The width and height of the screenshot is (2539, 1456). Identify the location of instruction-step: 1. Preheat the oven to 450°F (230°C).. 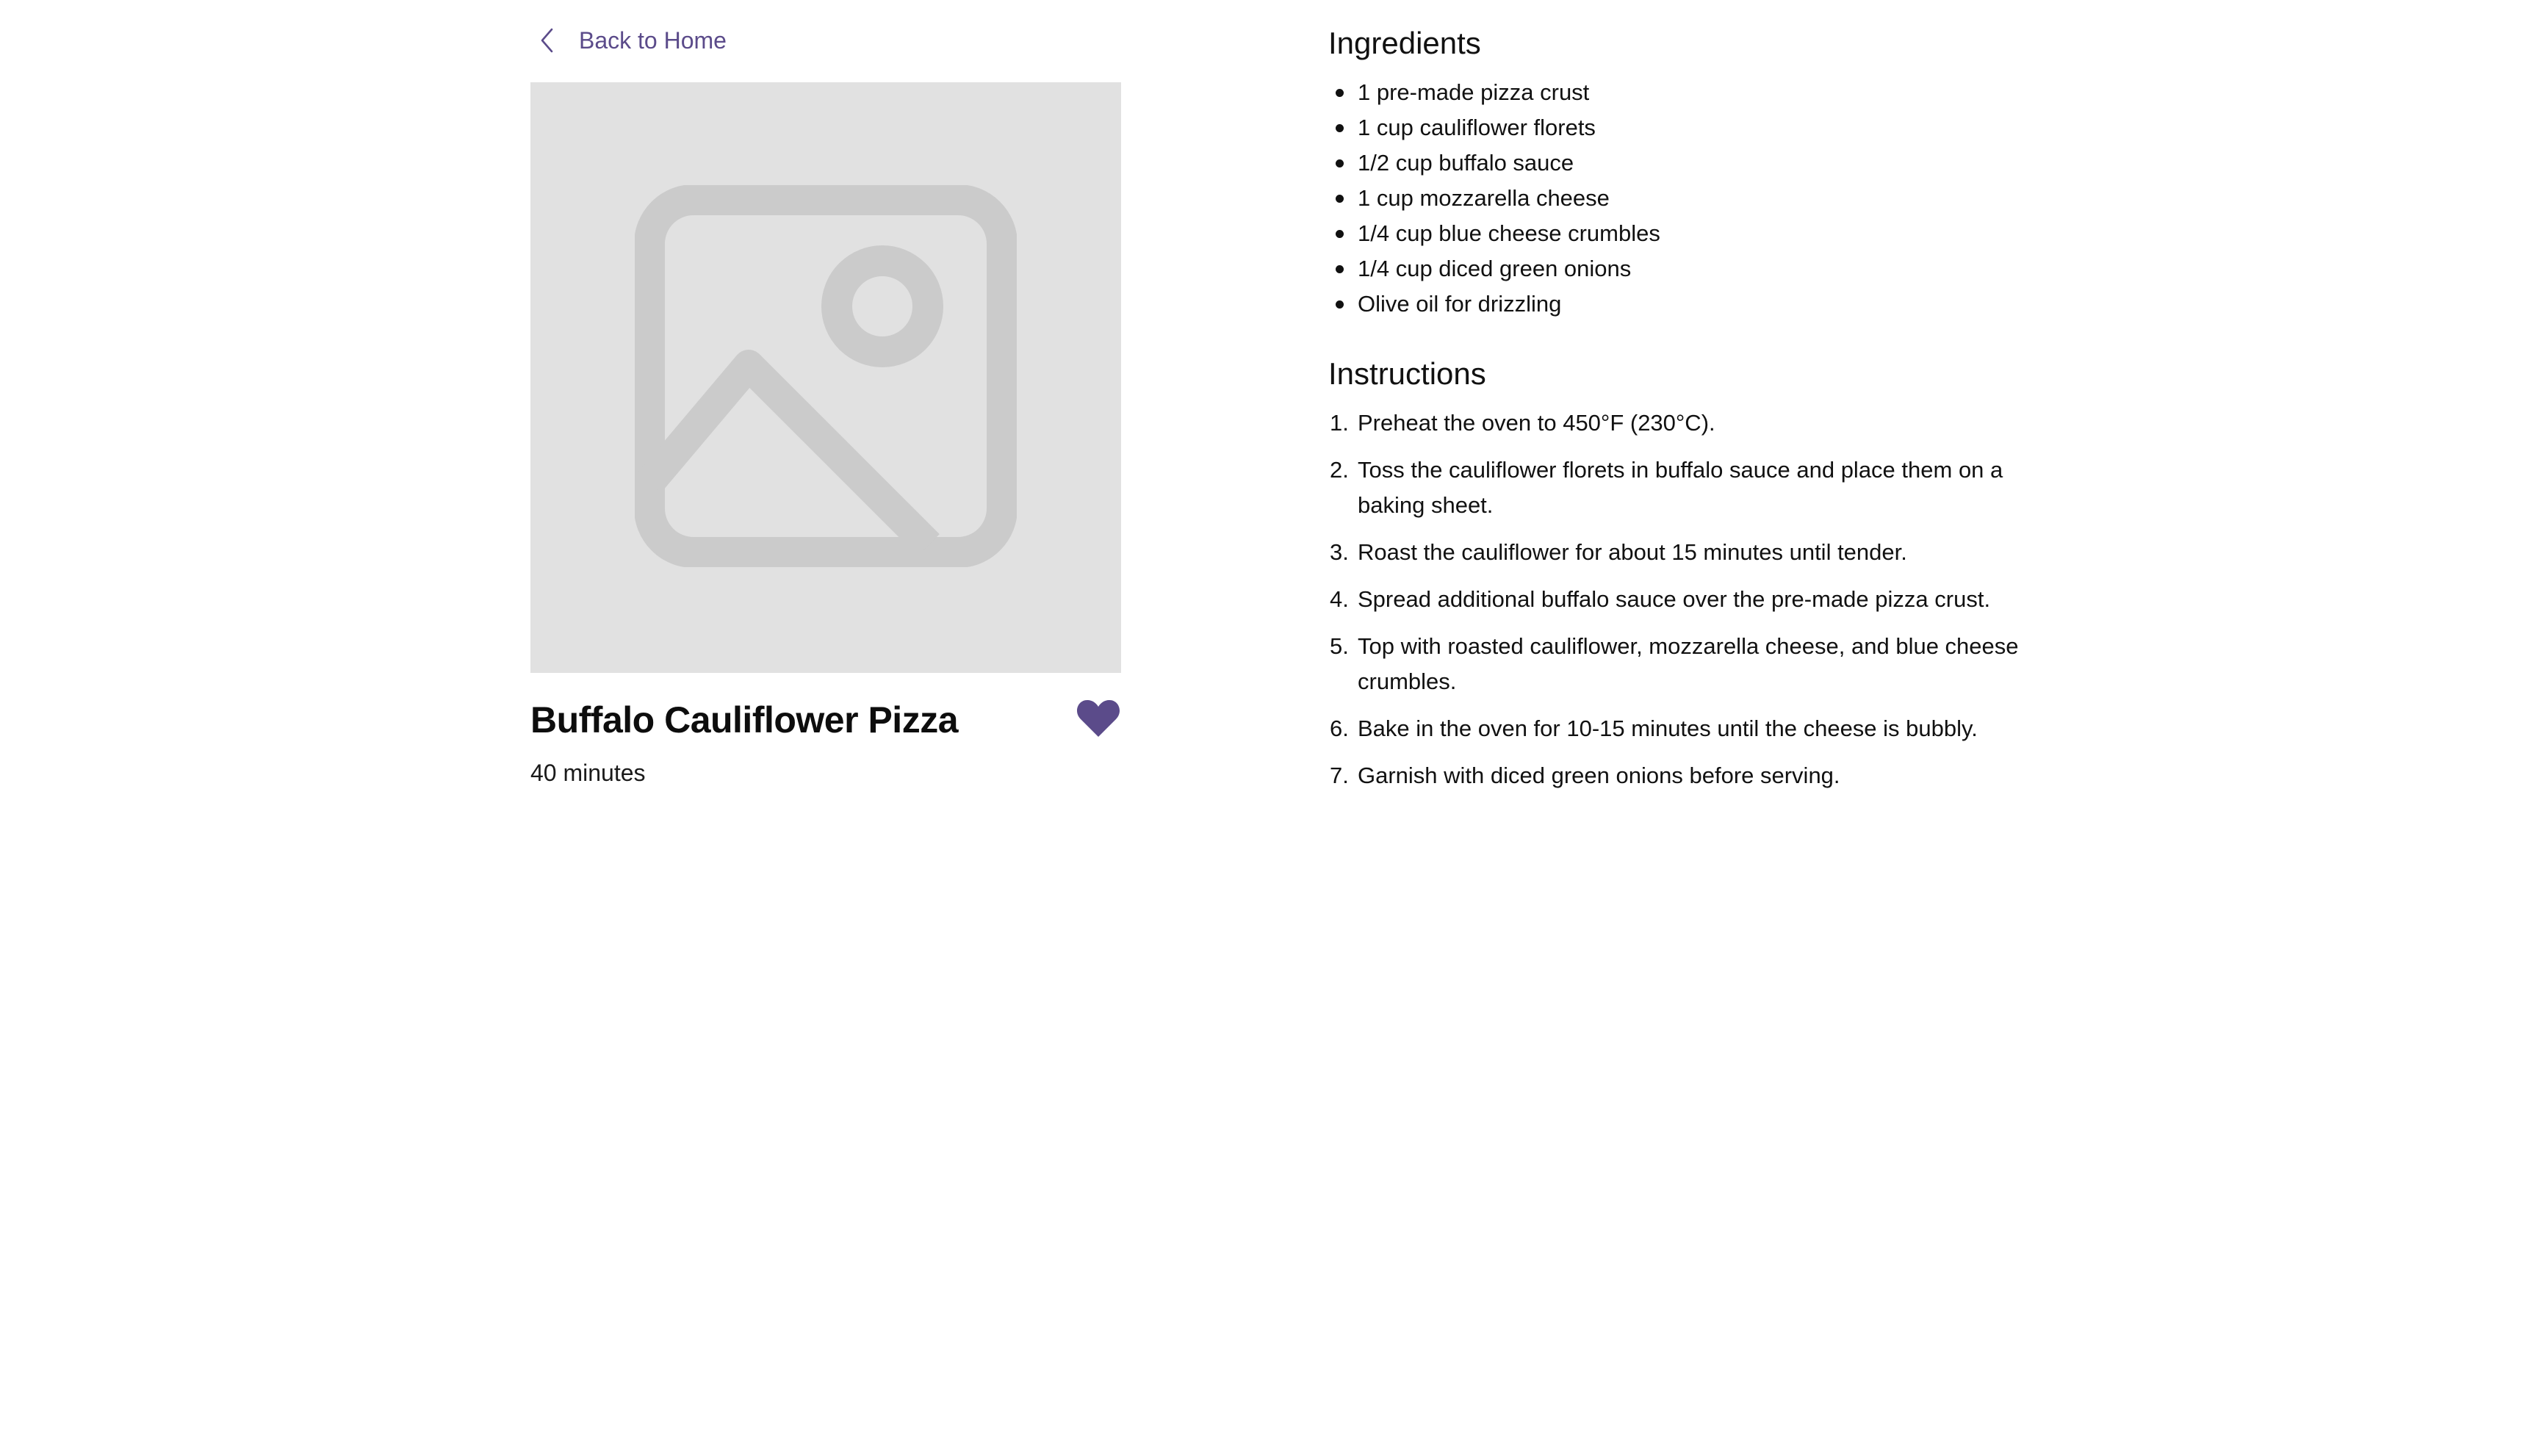
(1685, 424).